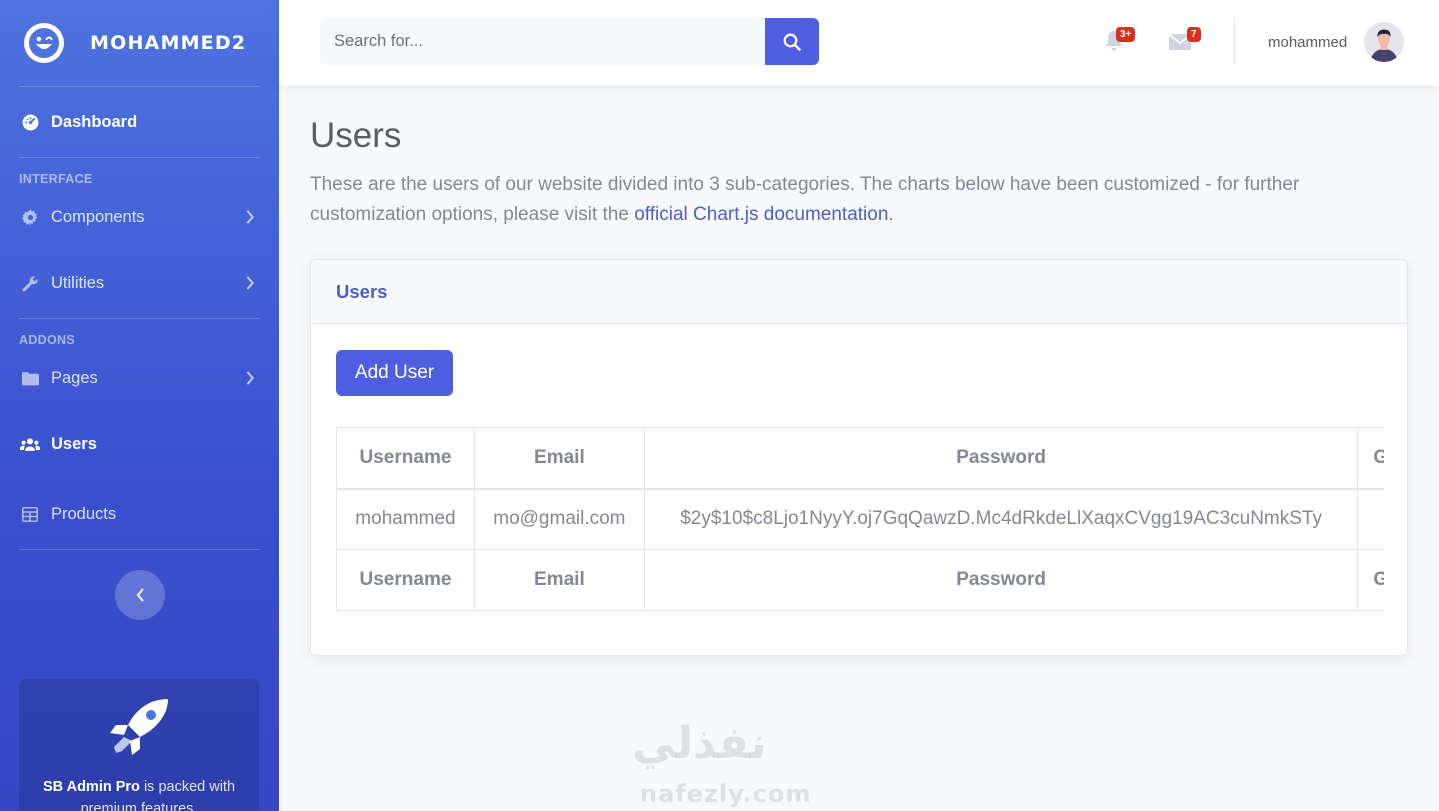 The image size is (1439, 811). What do you see at coordinates (859, 43) in the screenshot?
I see `topbar: 3+ 7 mohammed` at bounding box center [859, 43].